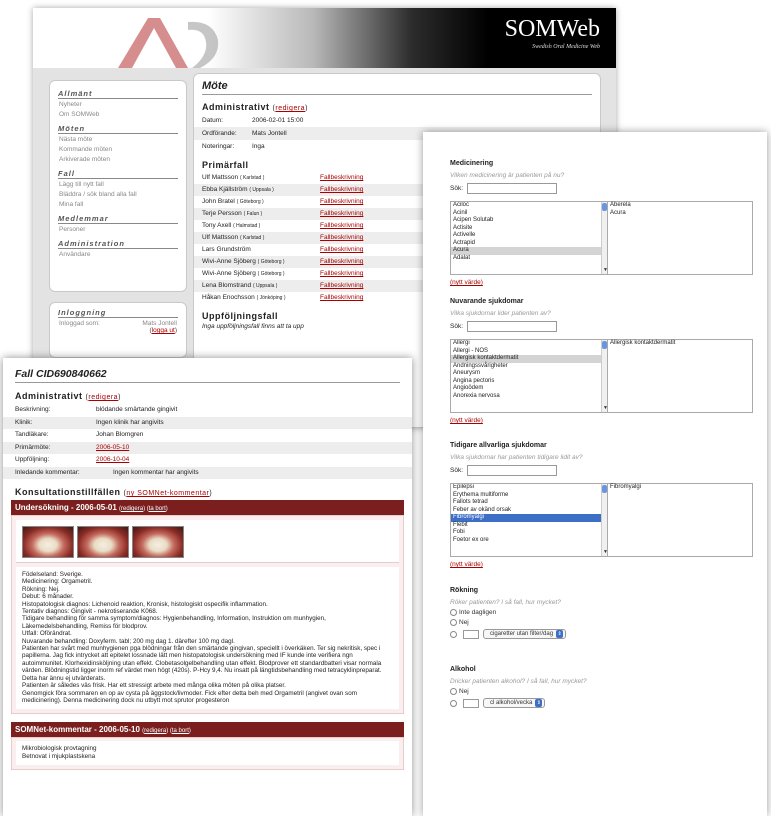  Describe the element at coordinates (112, 448) in the screenshot. I see `field-date-link: 2006-05-10` at that location.